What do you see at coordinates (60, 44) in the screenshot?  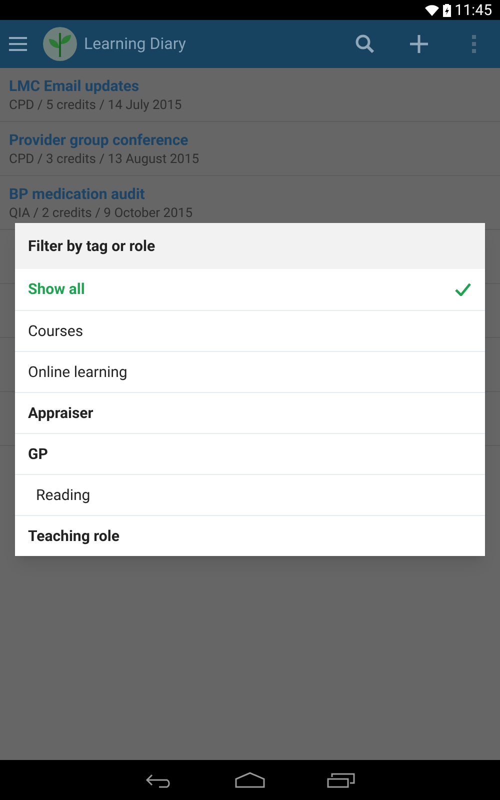 I see `plant-logo-icon` at bounding box center [60, 44].